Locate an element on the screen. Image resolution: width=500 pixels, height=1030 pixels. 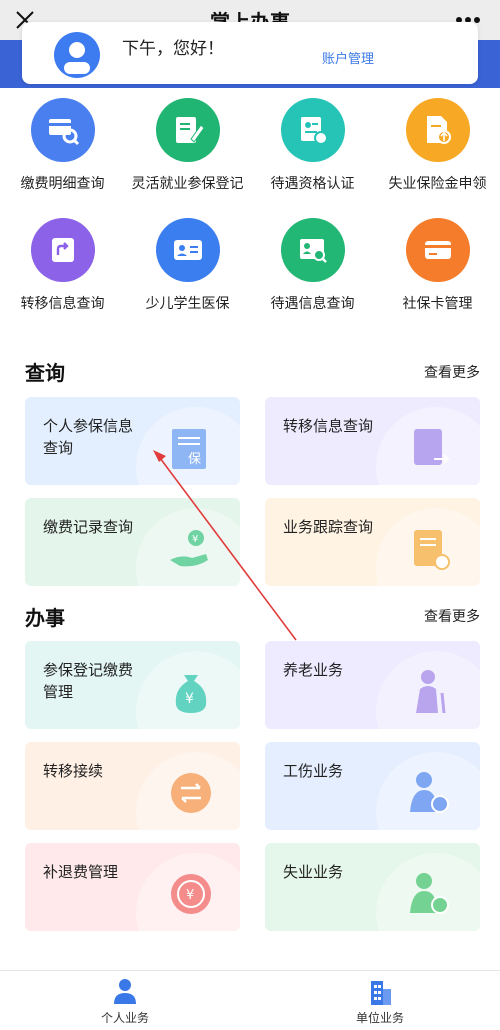
service-item: 少儿学生医保 is located at coordinates (187, 266).